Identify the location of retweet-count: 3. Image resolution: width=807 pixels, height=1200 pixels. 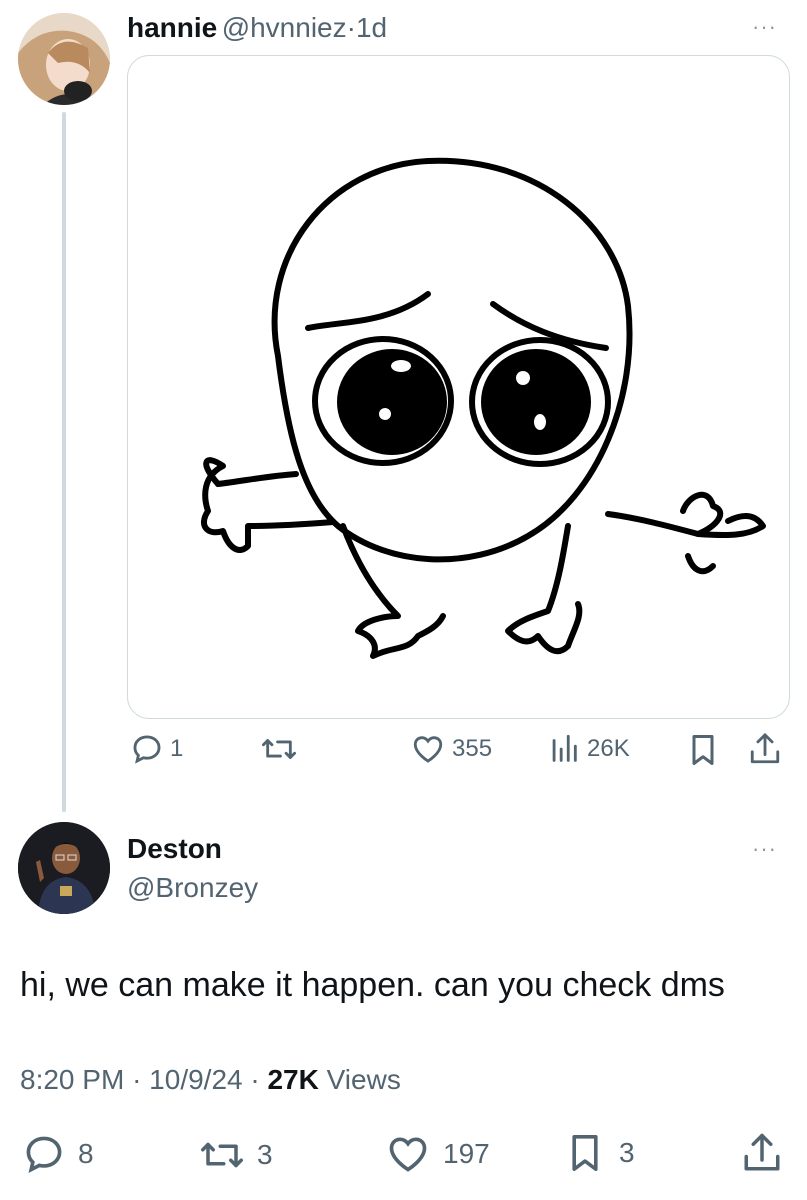
(265, 1154).